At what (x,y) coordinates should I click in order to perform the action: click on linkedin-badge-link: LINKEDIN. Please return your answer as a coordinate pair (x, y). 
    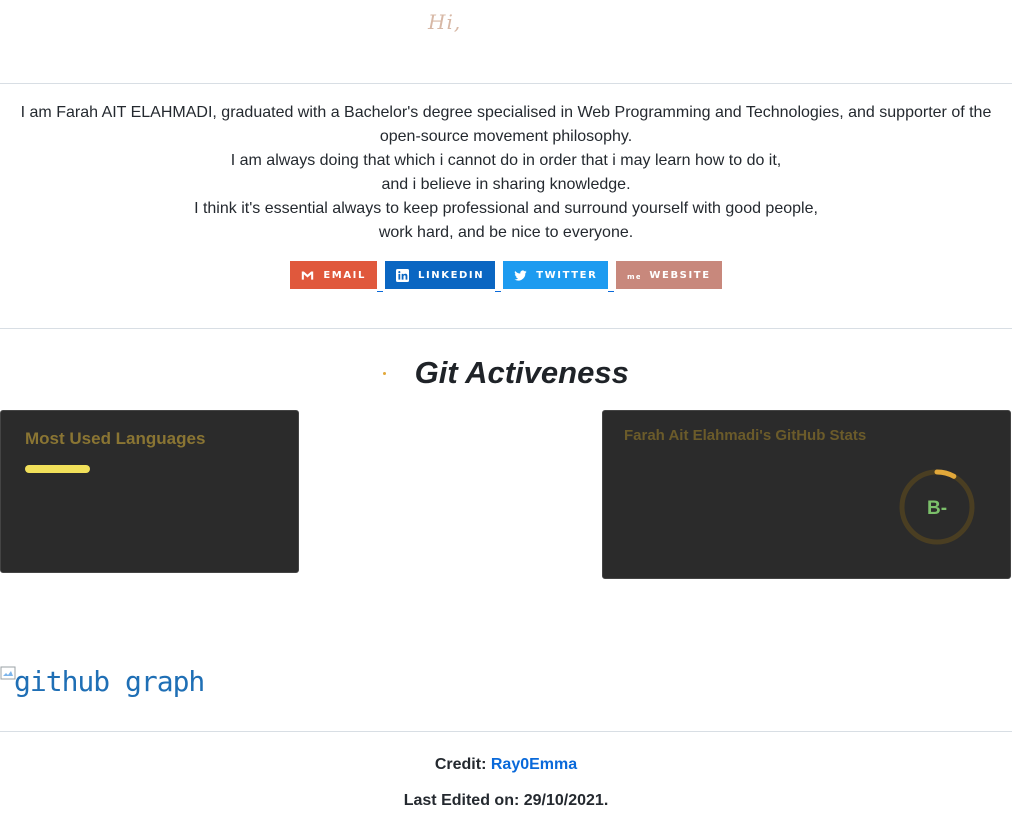
    Looking at the image, I should click on (443, 276).